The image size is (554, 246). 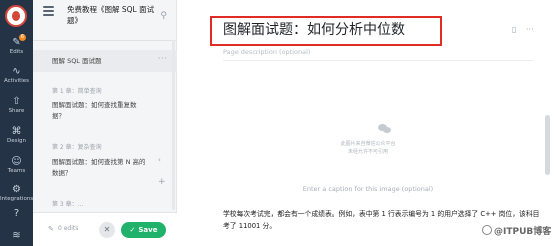 I want to click on rail-label-share: Share, so click(x=16, y=111).